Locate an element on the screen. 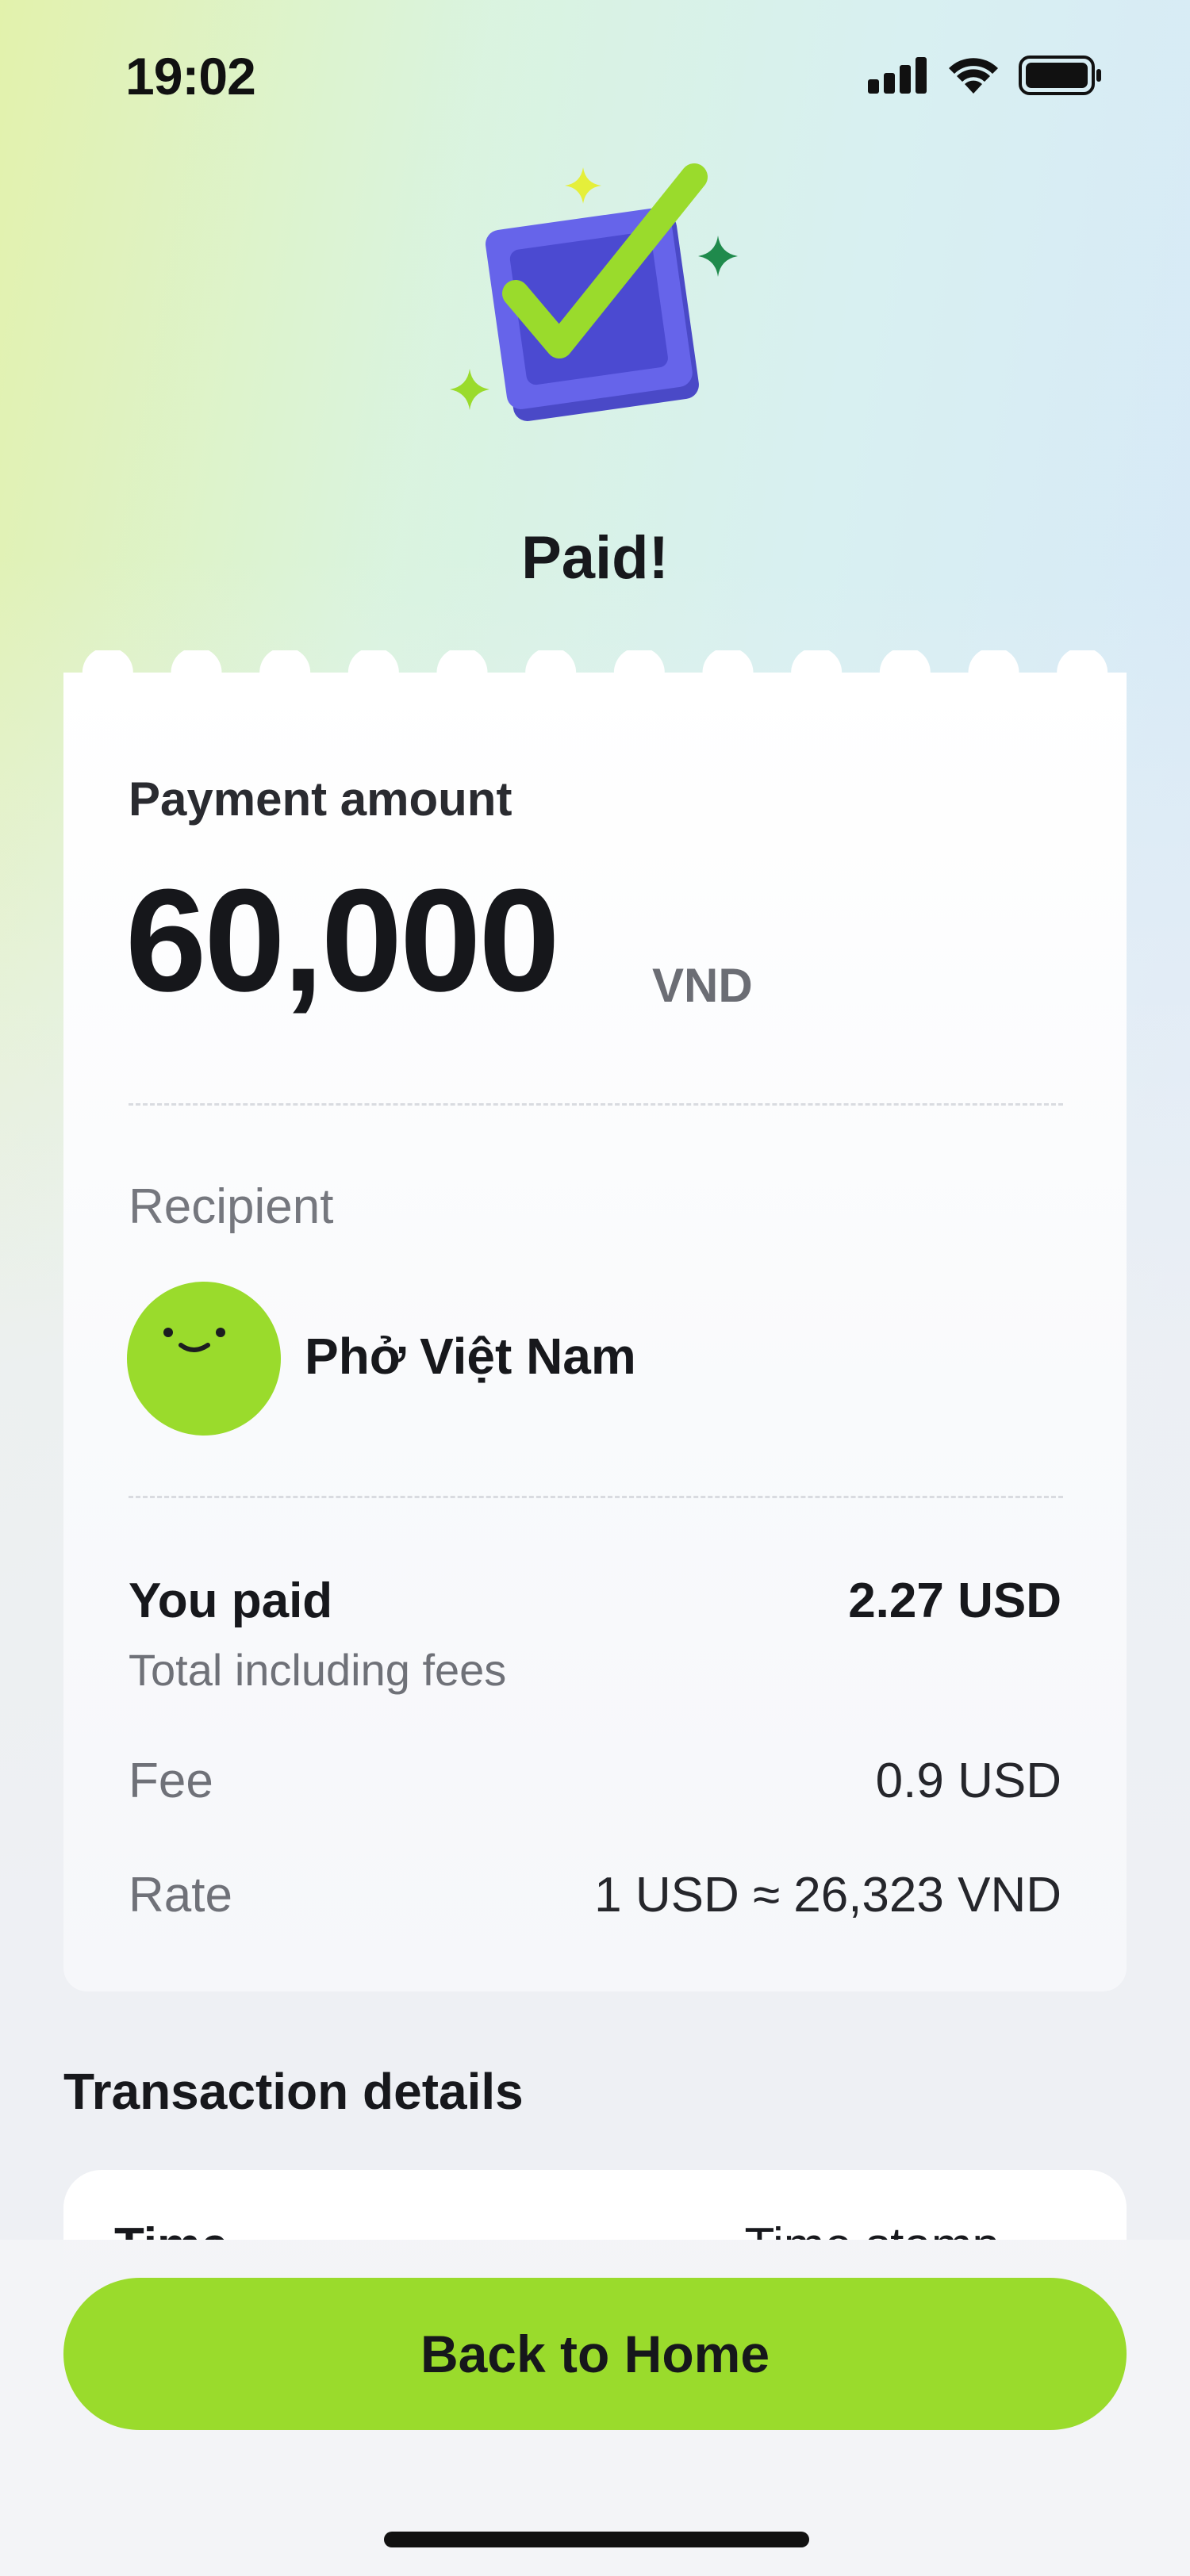  payment-currency: VND is located at coordinates (702, 986).